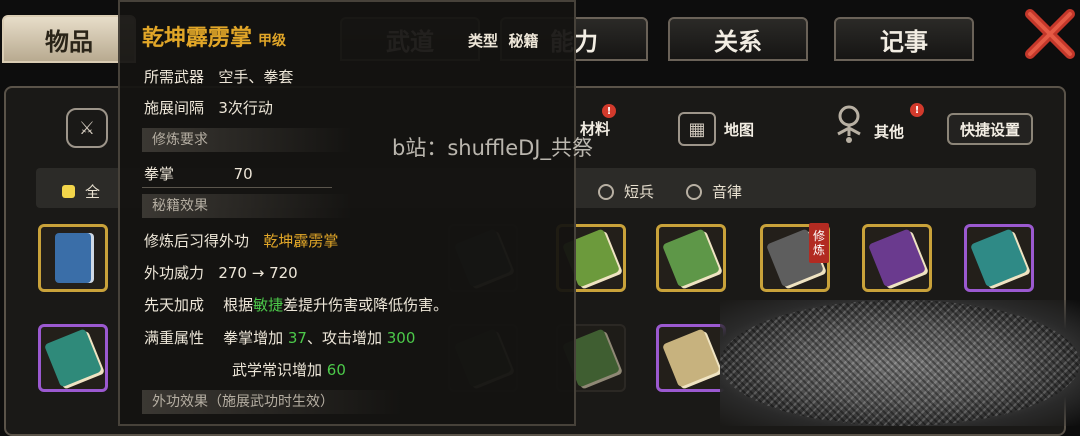  I want to click on req-weapon-value: 空手、拳套, so click(256, 77).